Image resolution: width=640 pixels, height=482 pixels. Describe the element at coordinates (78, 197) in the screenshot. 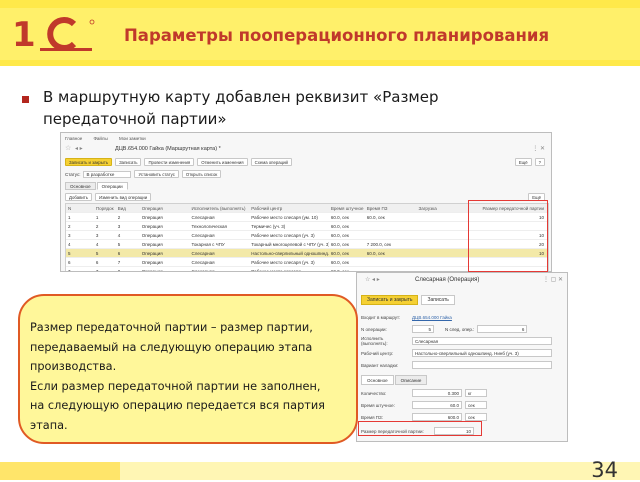

I see `add-button: Добавить` at that location.